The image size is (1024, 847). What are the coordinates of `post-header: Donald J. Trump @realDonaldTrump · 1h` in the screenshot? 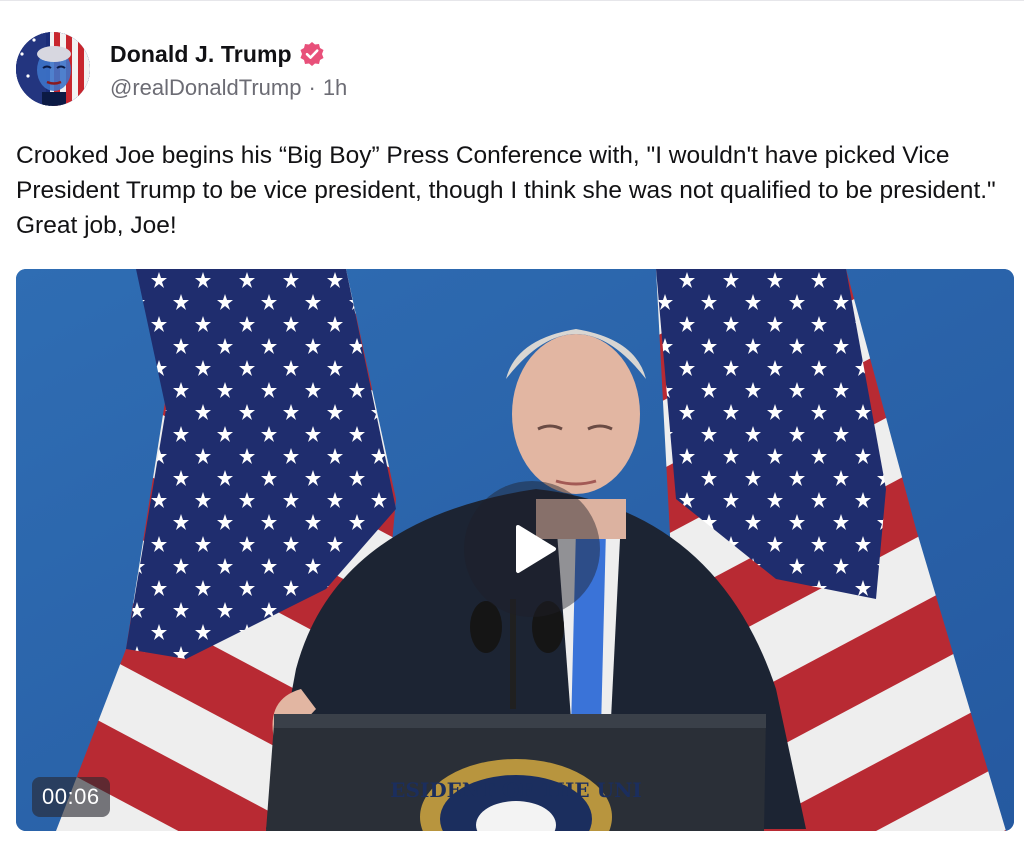 It's located at (181, 69).